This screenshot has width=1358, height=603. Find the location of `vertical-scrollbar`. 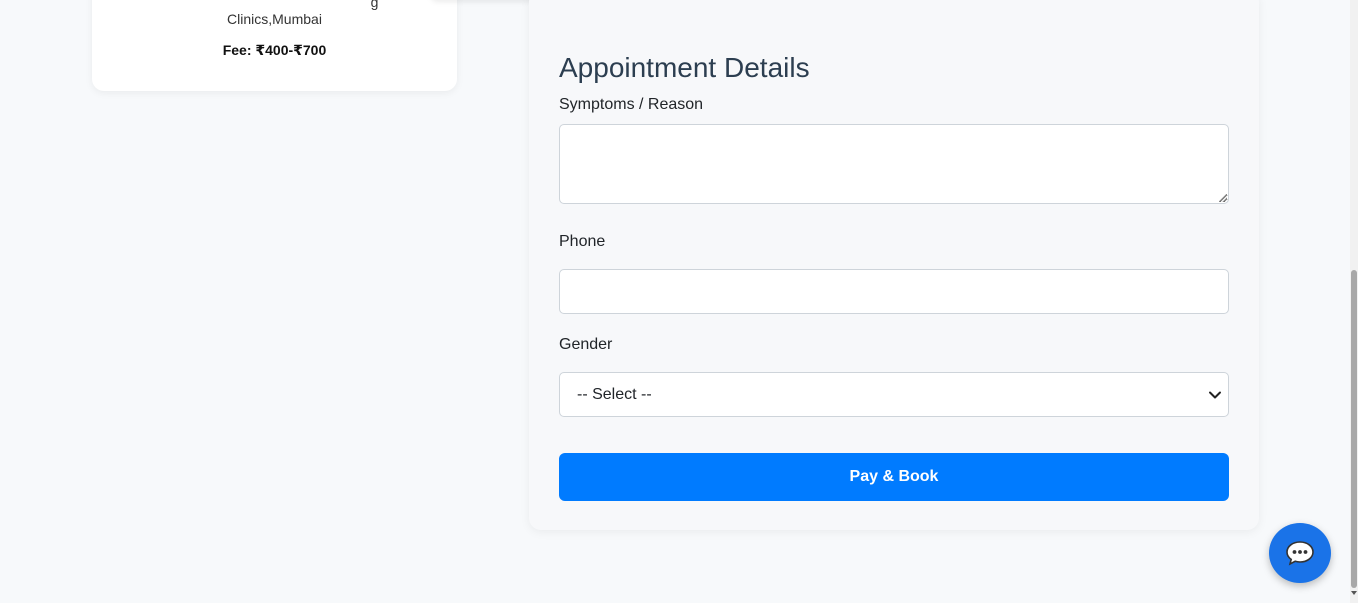

vertical-scrollbar is located at coordinates (1354, 301).